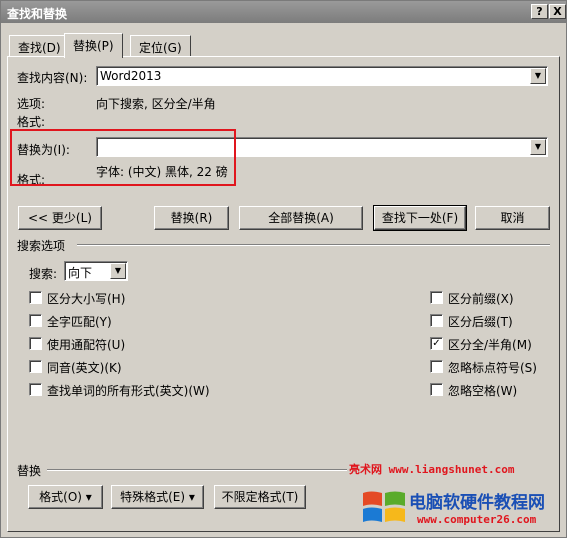 The image size is (567, 538). What do you see at coordinates (481, 299) in the screenshot?
I see `prefix-label: 区分前缀(X)` at bounding box center [481, 299].